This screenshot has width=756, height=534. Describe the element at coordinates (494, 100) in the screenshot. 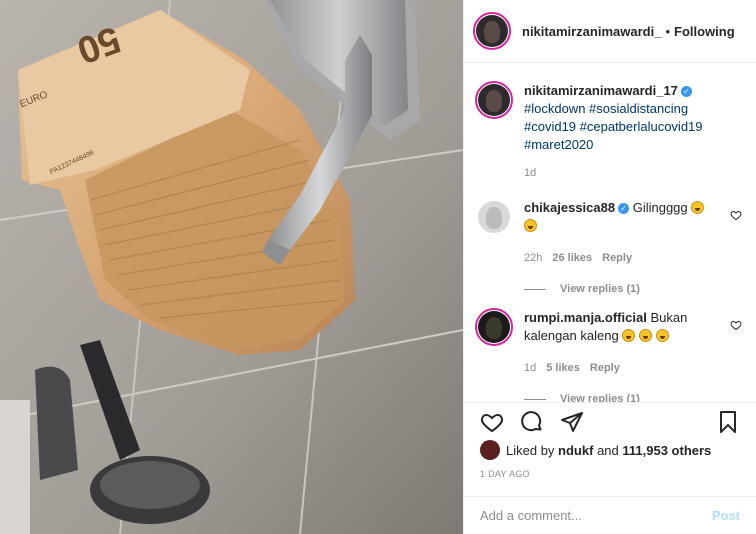

I see `caption-avatar` at that location.